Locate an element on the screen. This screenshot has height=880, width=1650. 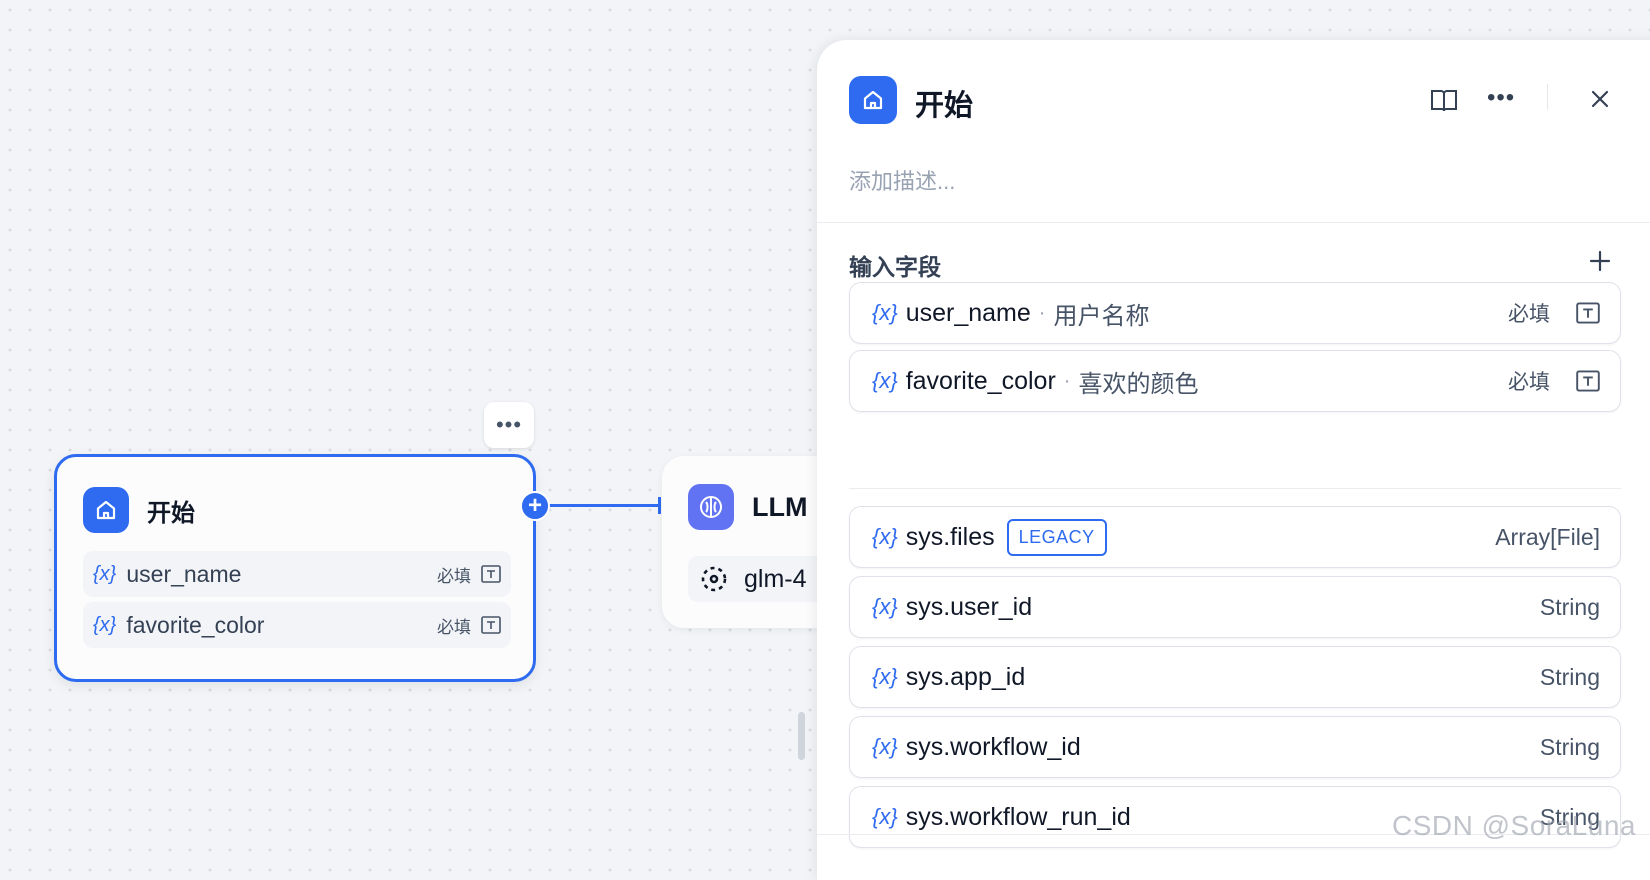
system-variable-row: {x} sys.files LEGACY Array[File] is located at coordinates (1235, 537).